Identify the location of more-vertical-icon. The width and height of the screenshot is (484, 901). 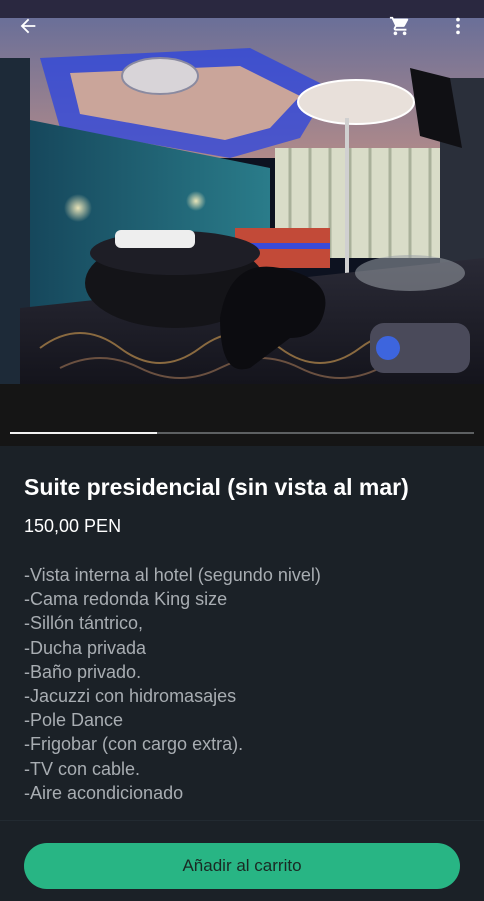
(458, 28).